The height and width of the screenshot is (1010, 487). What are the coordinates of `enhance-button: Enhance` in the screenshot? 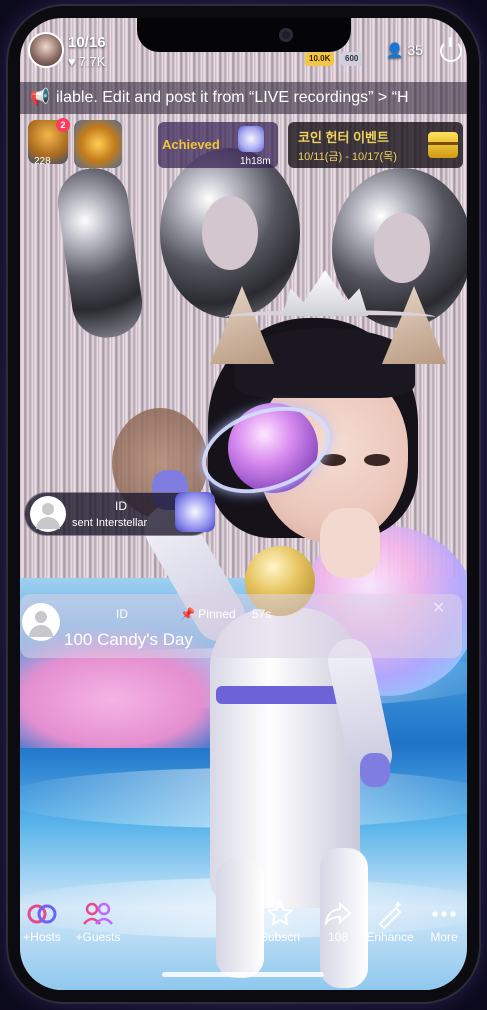 It's located at (390, 921).